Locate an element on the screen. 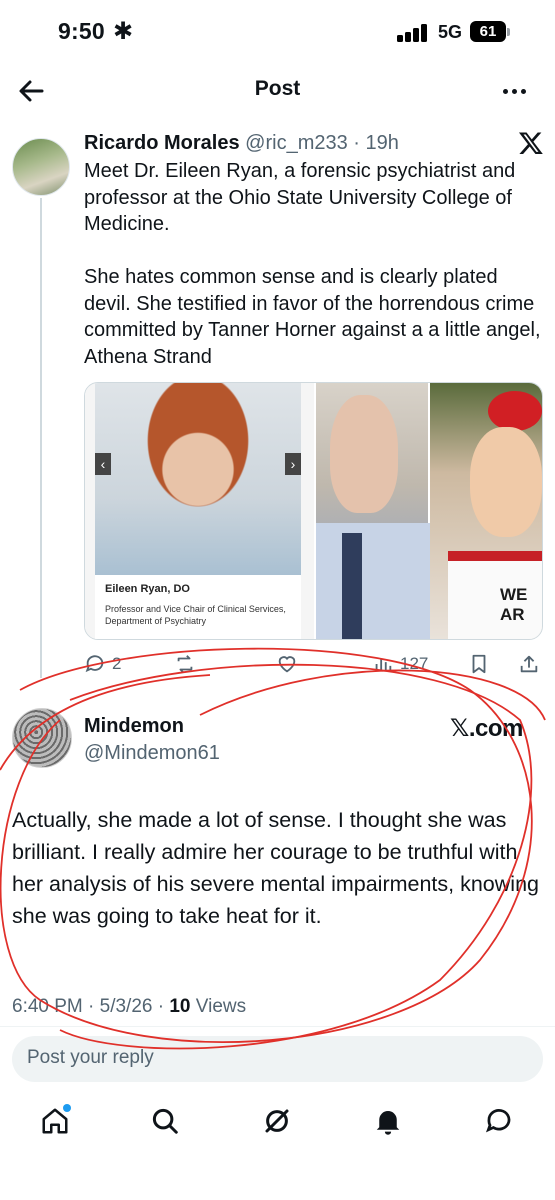 This screenshot has width=555, height=1200. reply-placeholder: Post your reply is located at coordinates (90, 1057).